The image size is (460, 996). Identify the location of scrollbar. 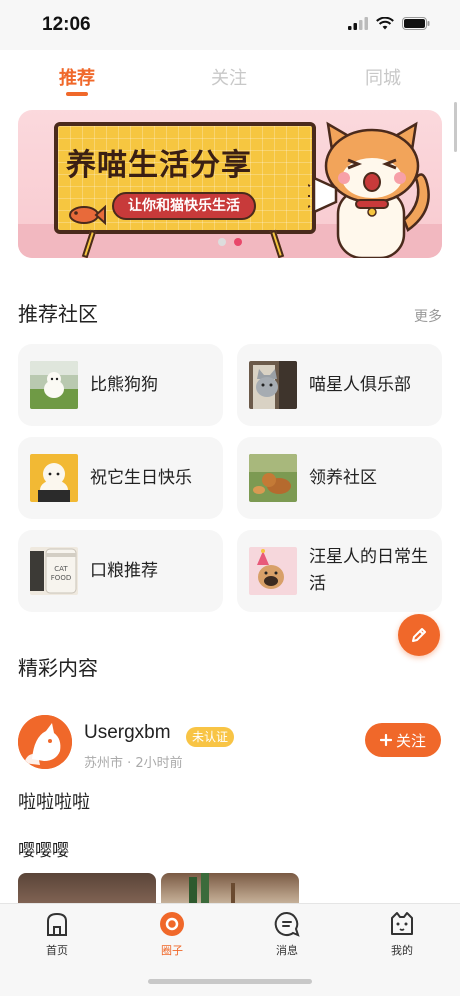
(455, 127).